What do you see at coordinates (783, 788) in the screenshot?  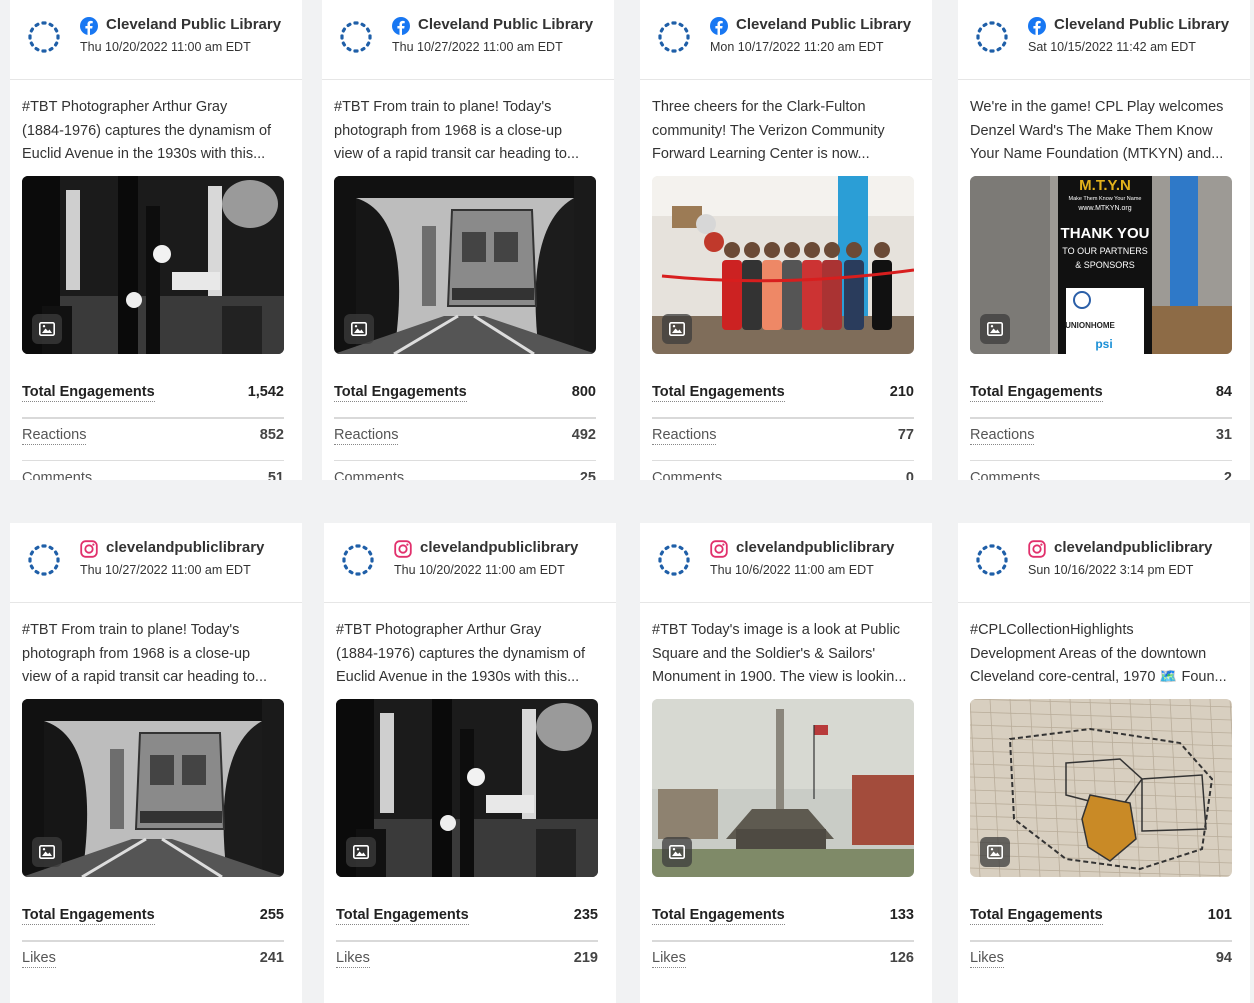 I see `public-square-monument-photo` at bounding box center [783, 788].